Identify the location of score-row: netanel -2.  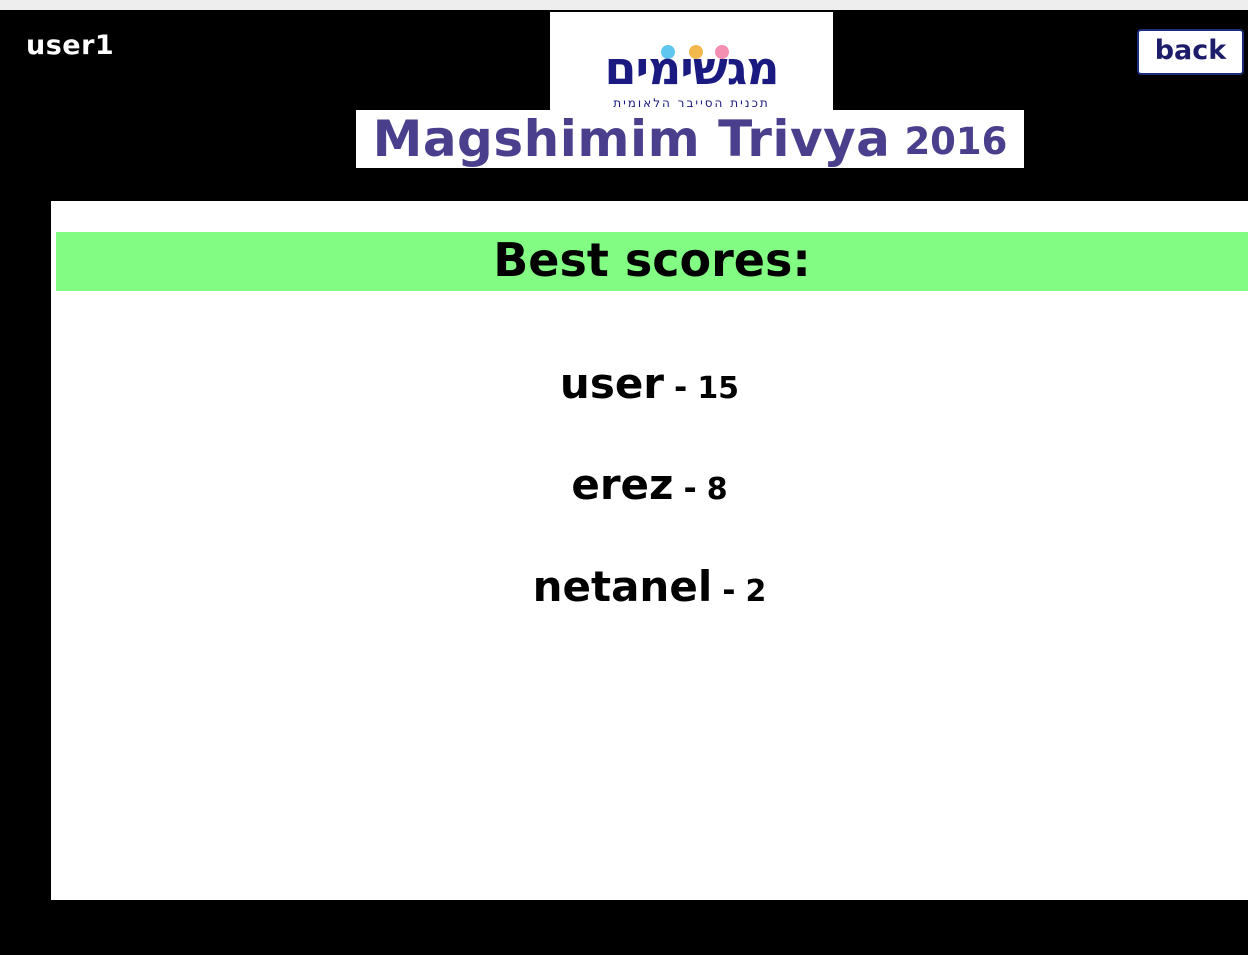
(649, 586).